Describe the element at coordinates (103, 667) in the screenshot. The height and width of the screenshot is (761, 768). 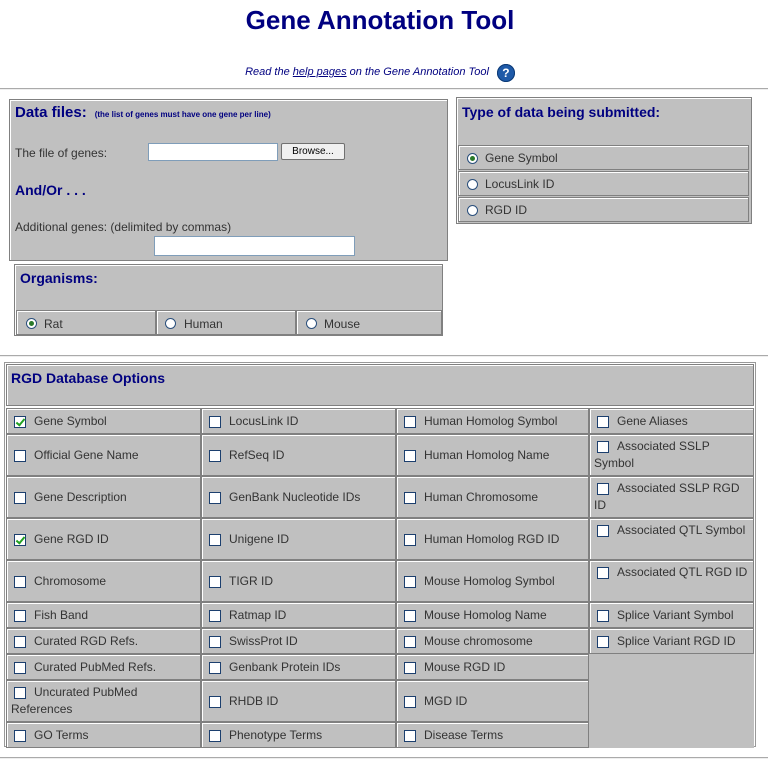
I see `rgd-option-curated-pubmed-refs: Curated PubMed Refs.` at that location.